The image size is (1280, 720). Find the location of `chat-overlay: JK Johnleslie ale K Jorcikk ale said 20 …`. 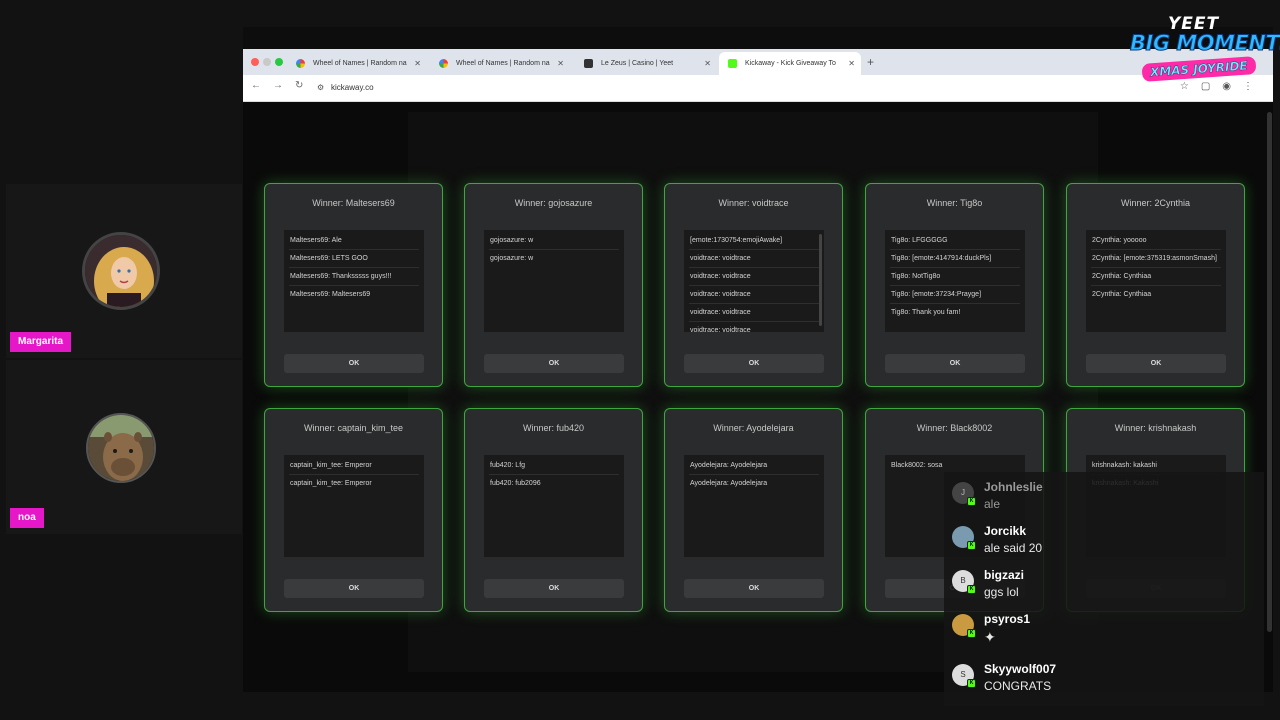

chat-overlay: JK Johnleslie ale K Jorcikk ale said 20 … is located at coordinates (1104, 589).